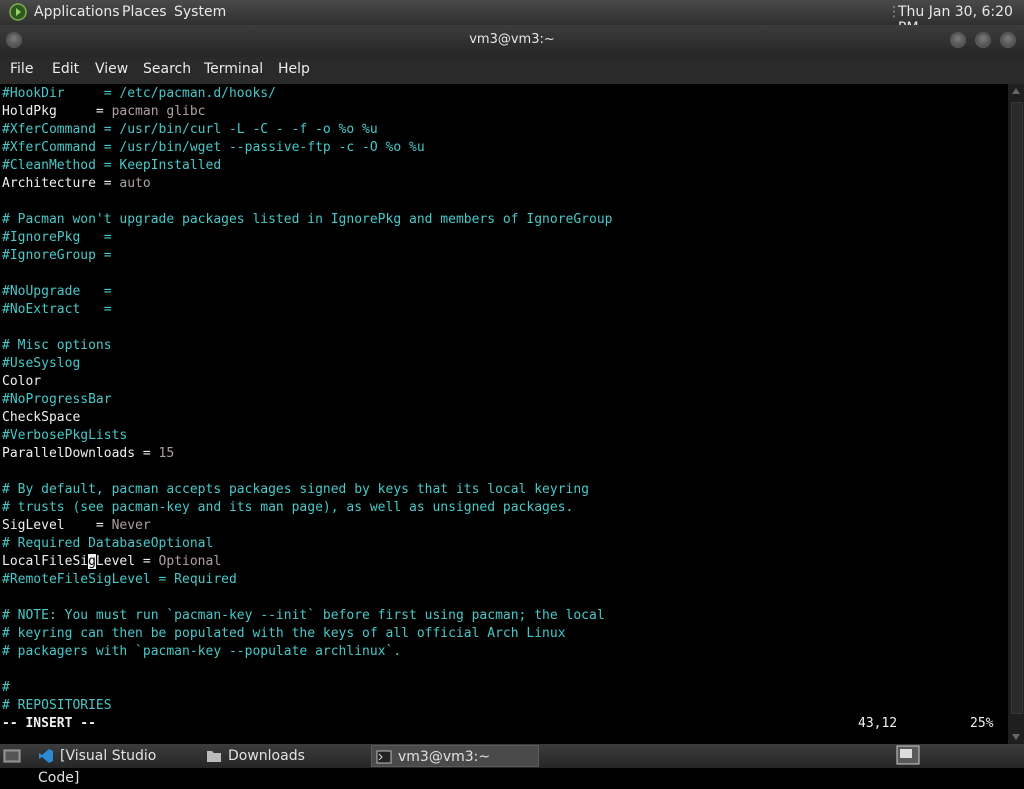  I want to click on editor-text-segment: LocalFileSi, so click(45, 561).